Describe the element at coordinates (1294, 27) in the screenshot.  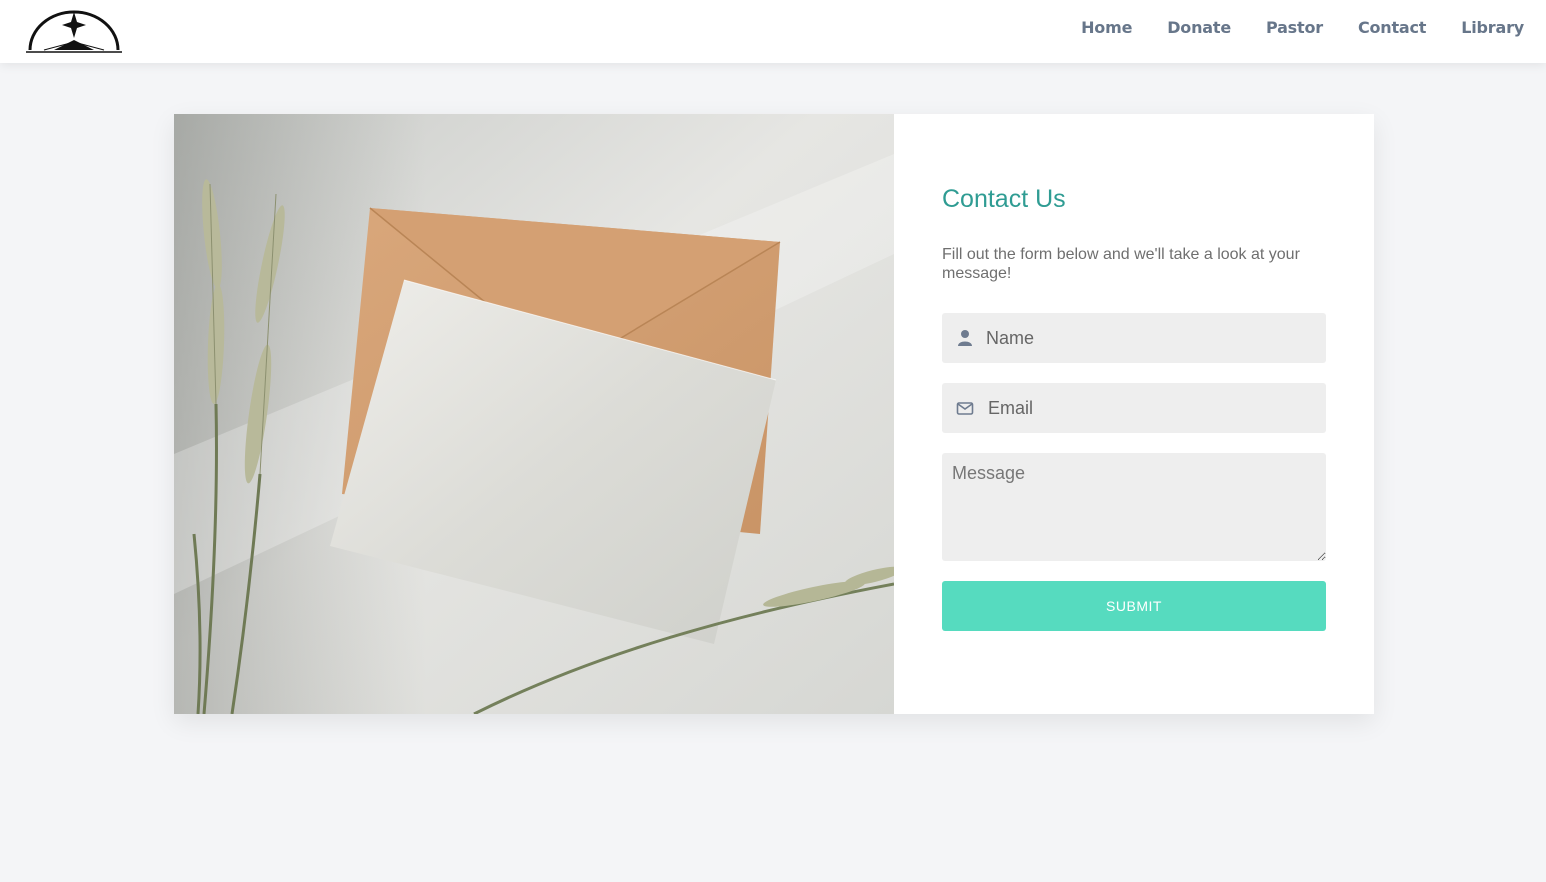
I see `nav-pastor-link: Pastor` at that location.